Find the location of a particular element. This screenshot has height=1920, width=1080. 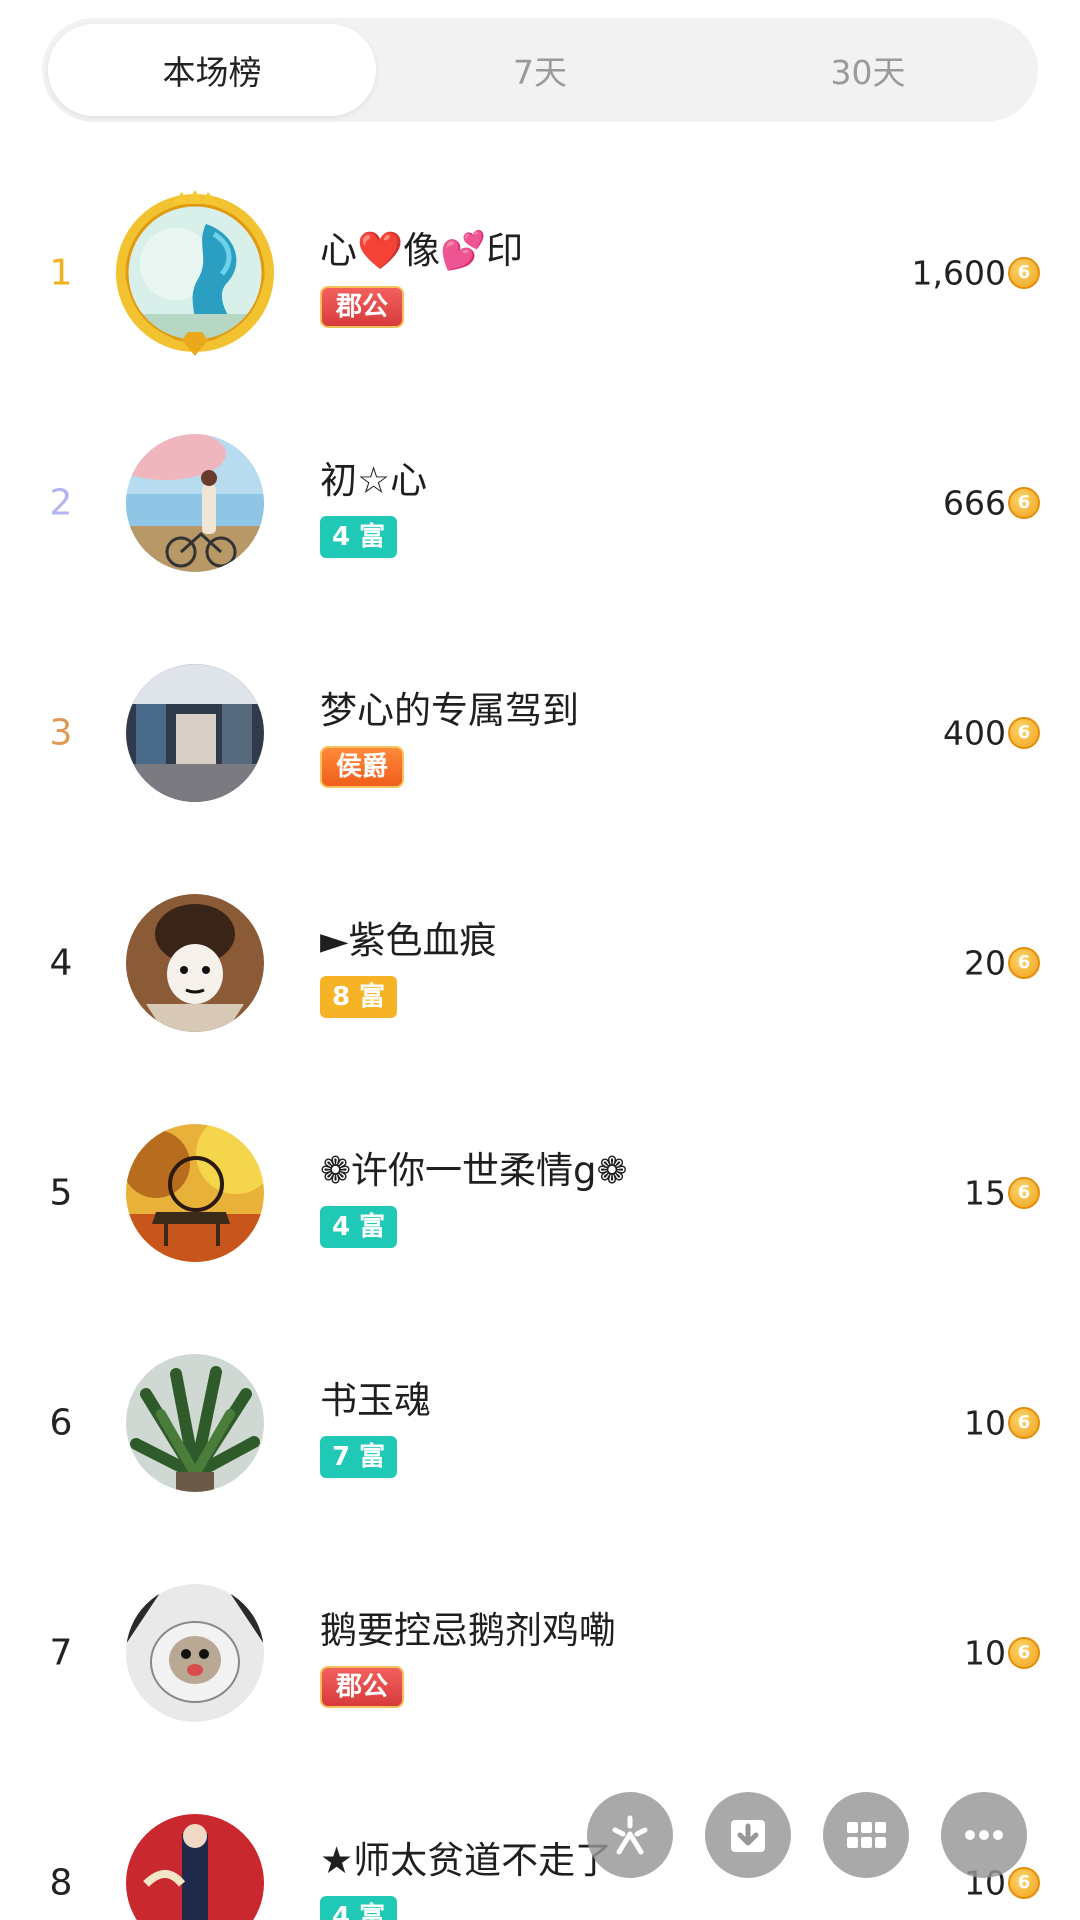

rank-number: 8 is located at coordinates (61, 1883).